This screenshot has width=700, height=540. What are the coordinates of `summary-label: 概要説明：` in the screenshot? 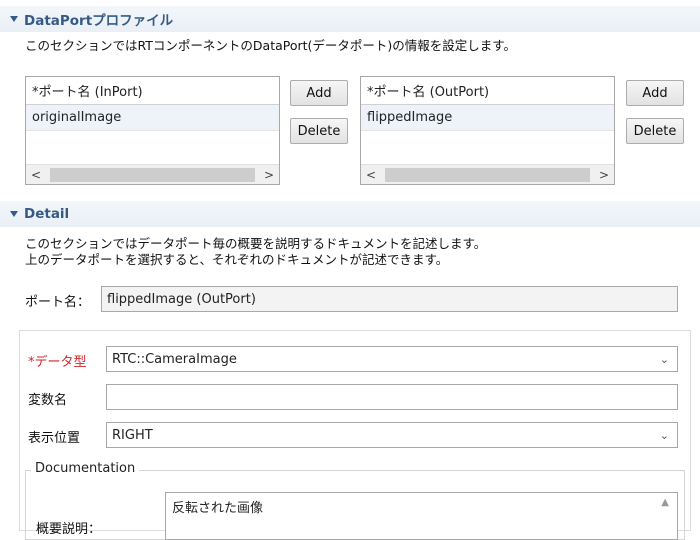 It's located at (69, 529).